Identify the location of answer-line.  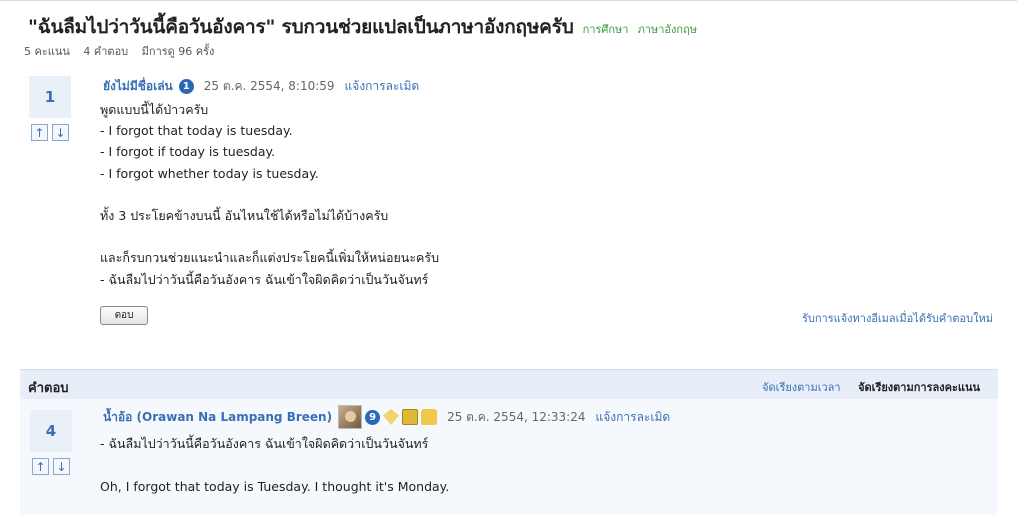
(274, 466).